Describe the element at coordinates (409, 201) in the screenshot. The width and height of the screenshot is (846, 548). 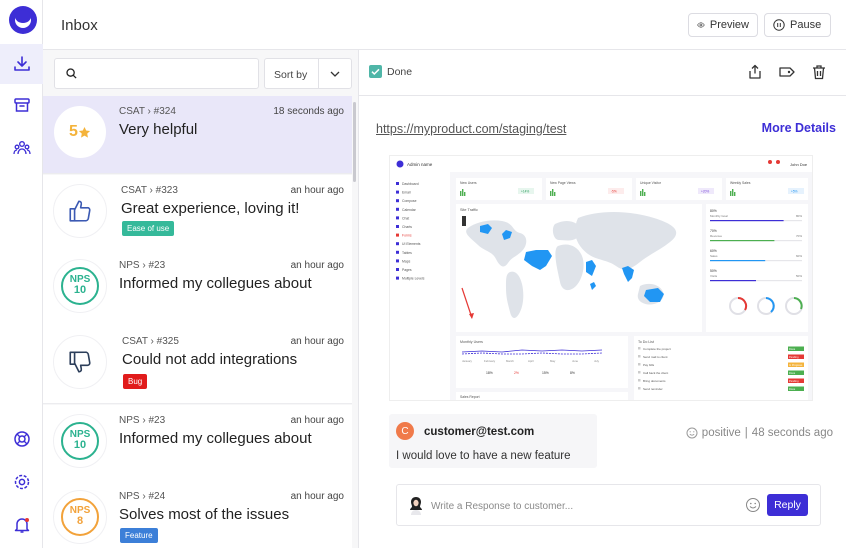
I see `thumb-nav-item: Compose` at that location.